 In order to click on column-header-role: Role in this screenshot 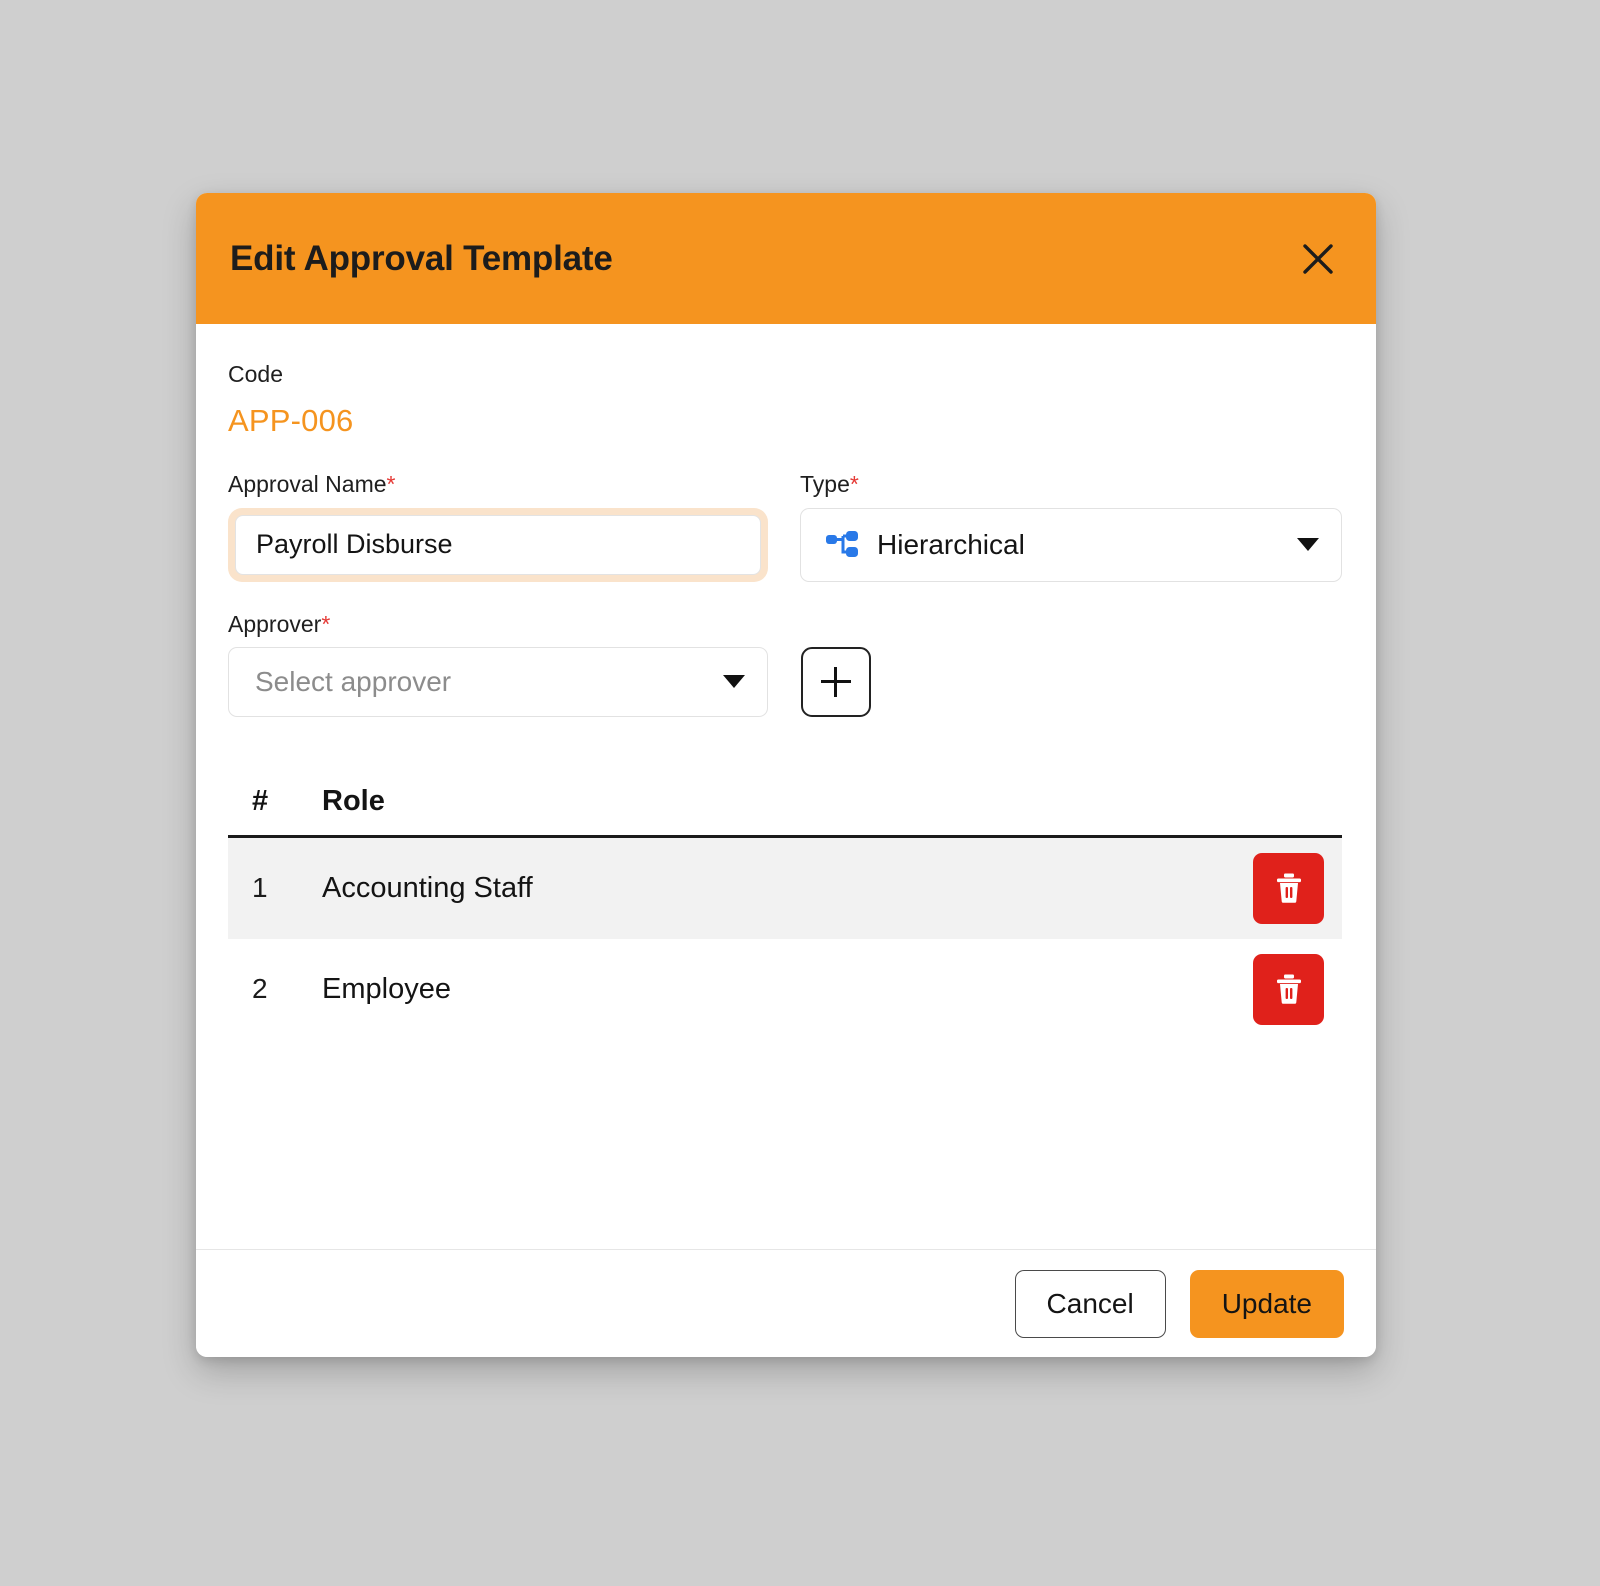, I will do `click(353, 800)`.